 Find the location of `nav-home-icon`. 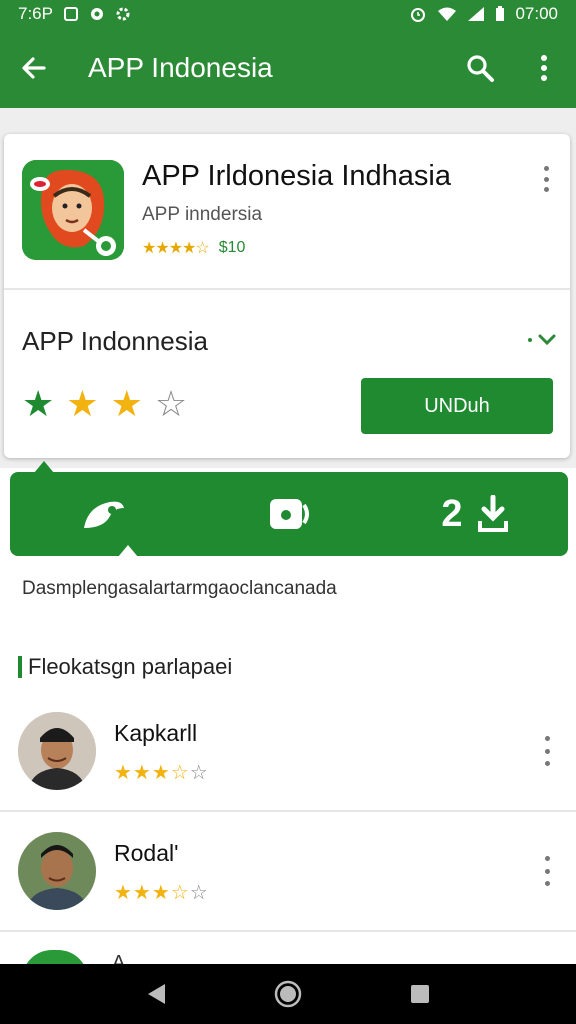

nav-home-icon is located at coordinates (288, 994).